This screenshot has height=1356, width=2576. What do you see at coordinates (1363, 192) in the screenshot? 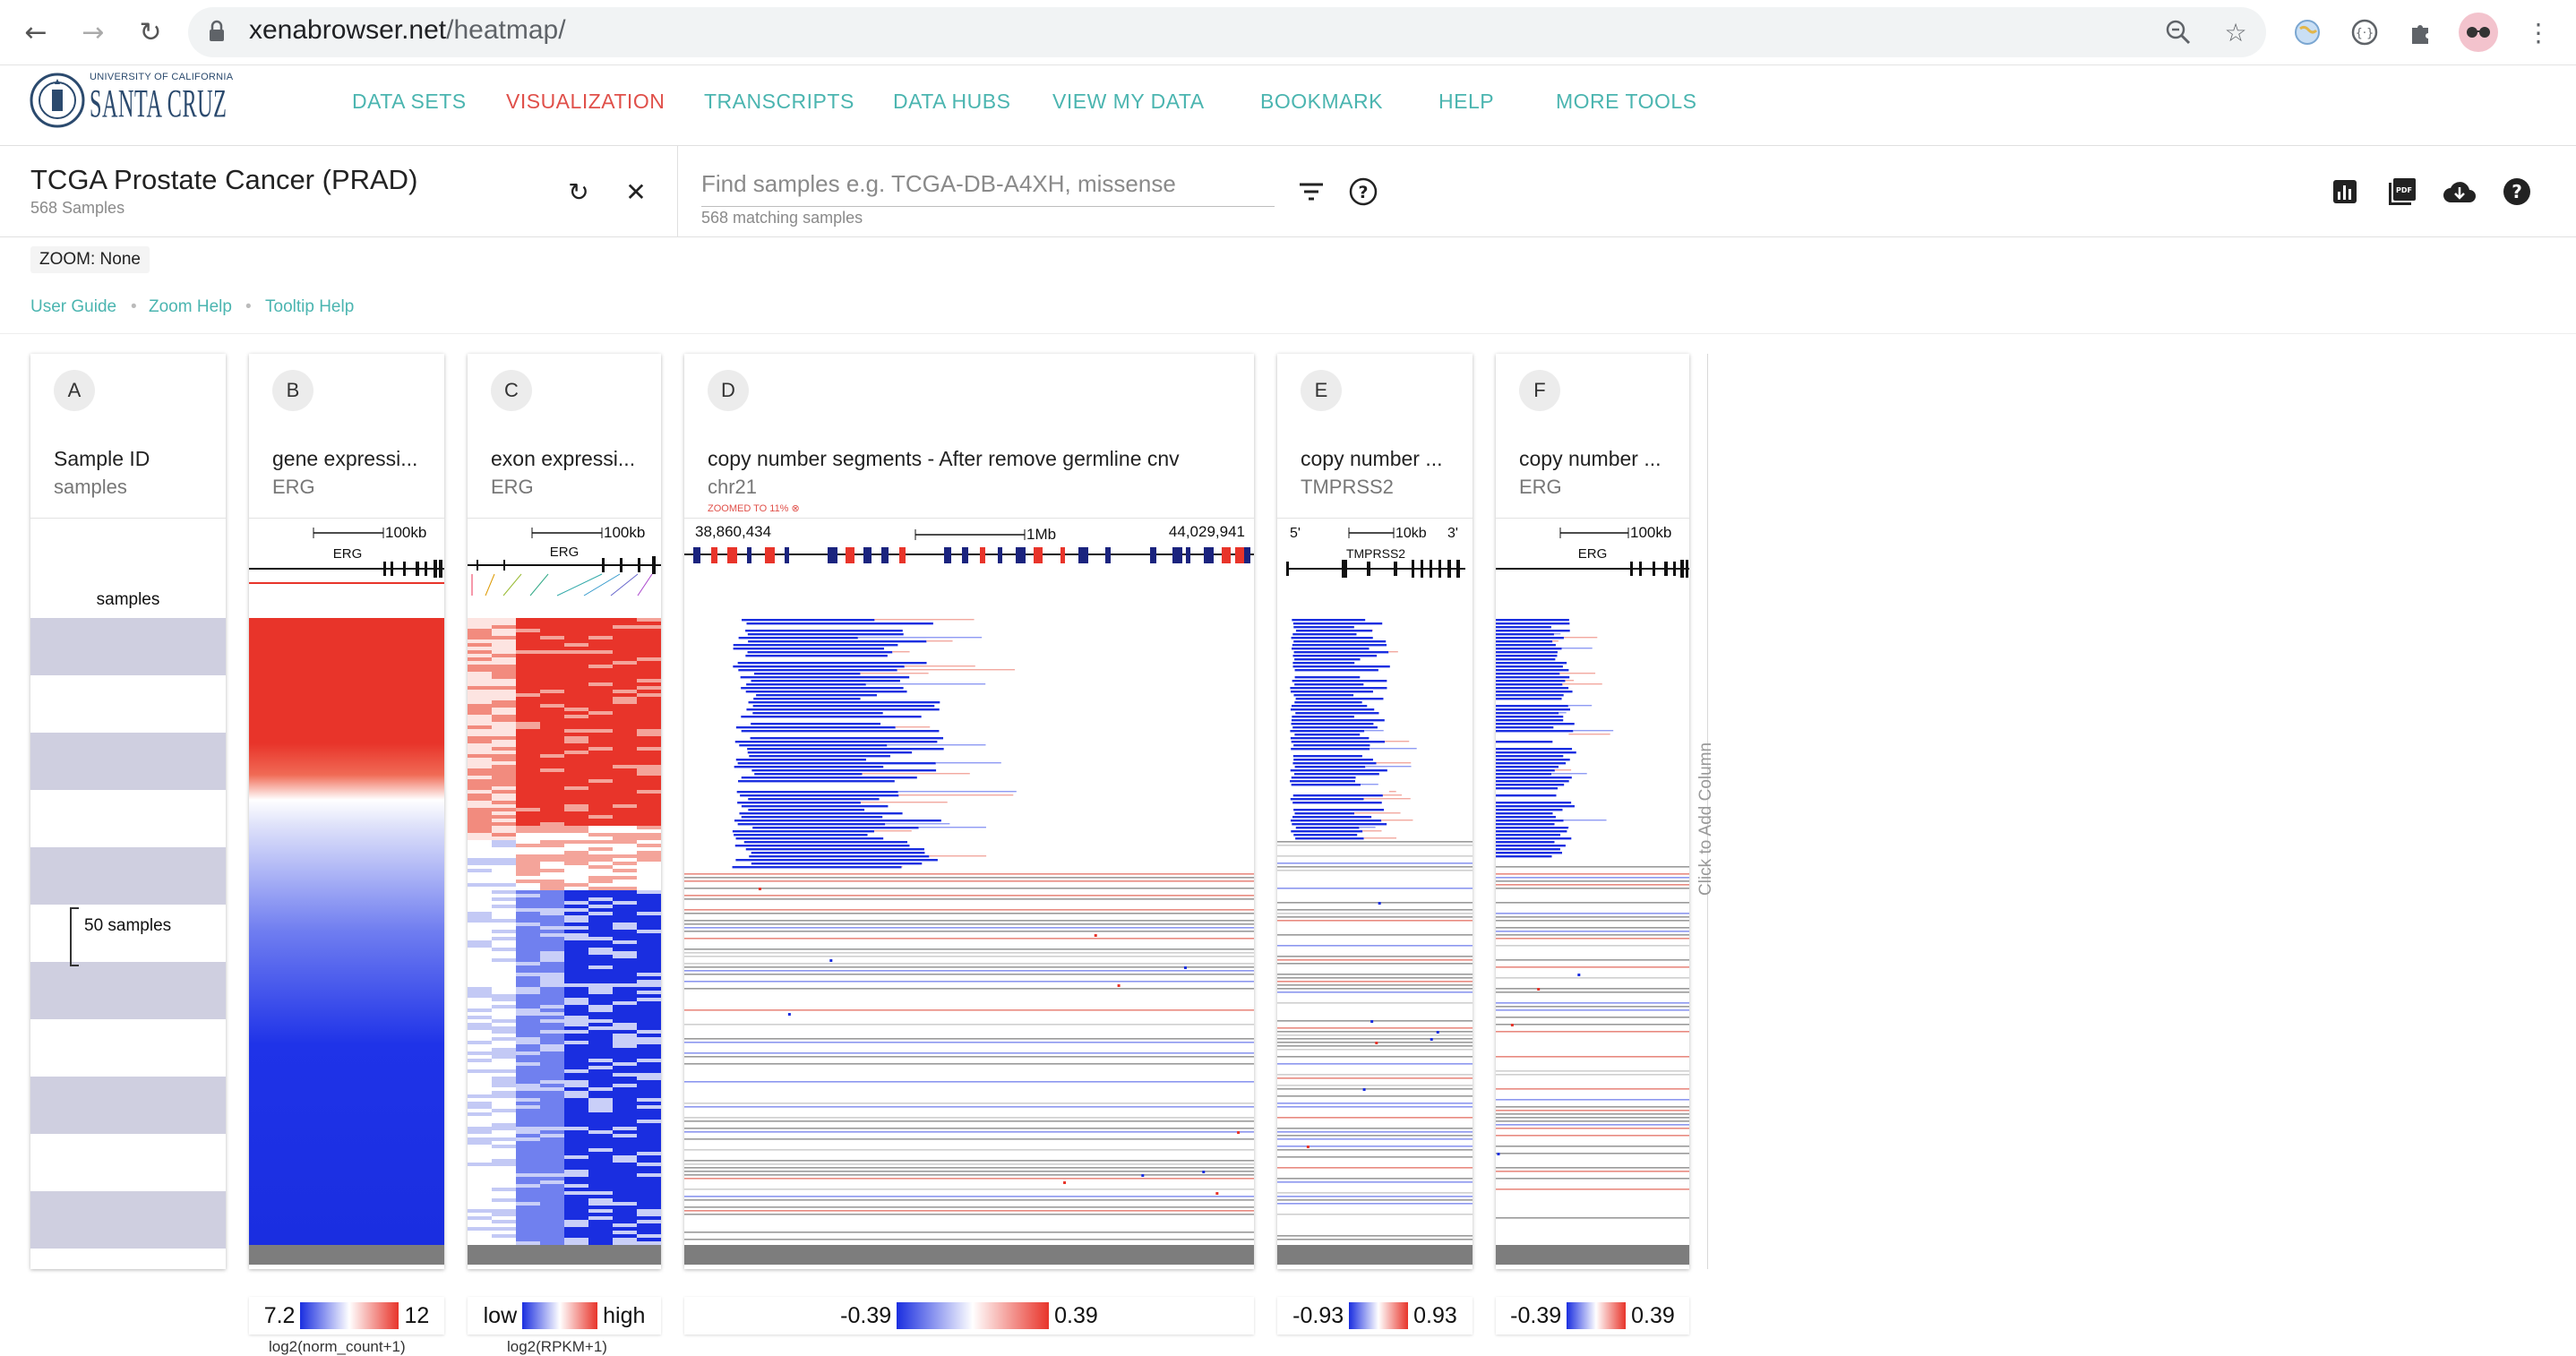
I see `help-circle-icon: ?` at bounding box center [1363, 192].